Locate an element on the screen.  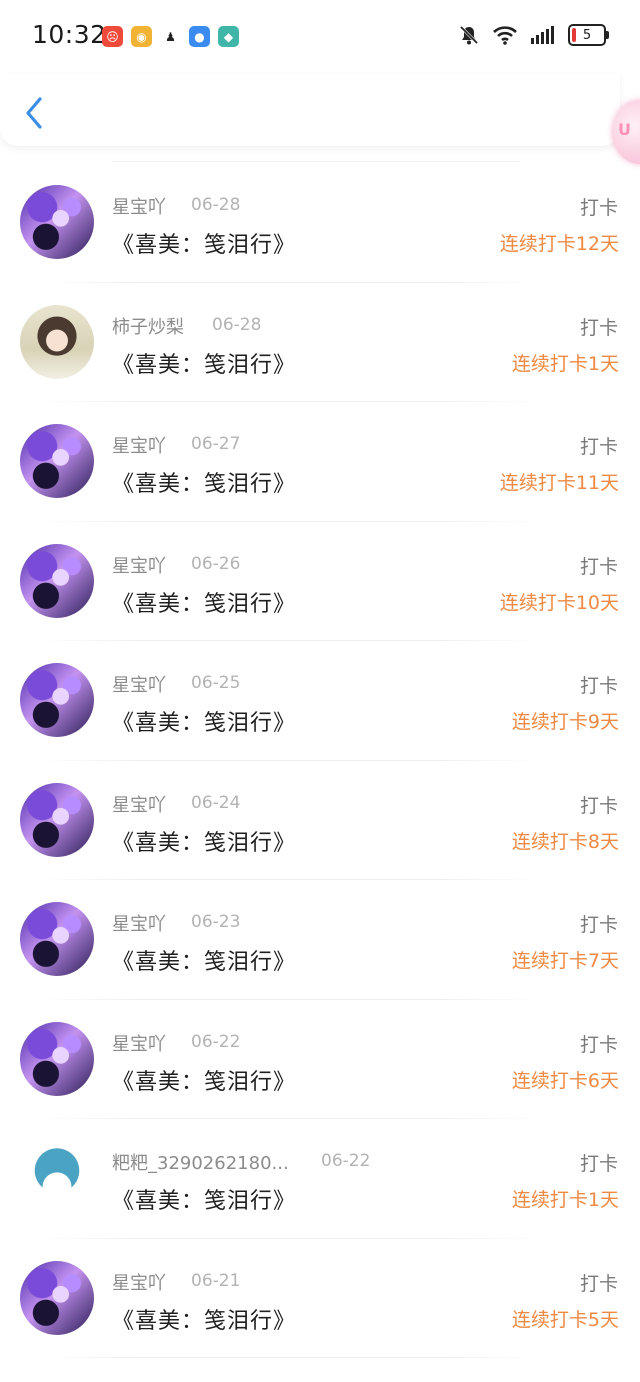
entry-date: 06-21 is located at coordinates (216, 1280).